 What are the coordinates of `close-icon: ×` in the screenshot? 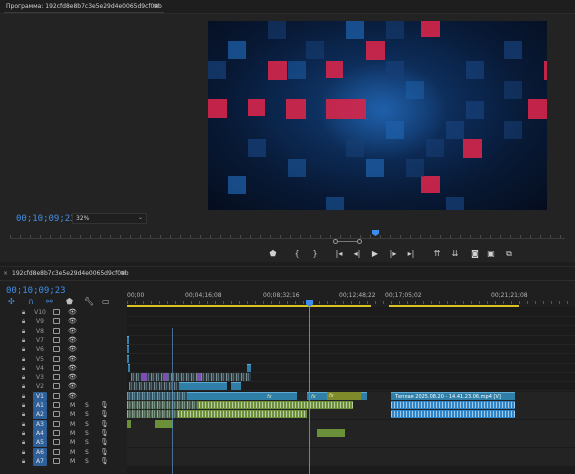 It's located at (5, 273).